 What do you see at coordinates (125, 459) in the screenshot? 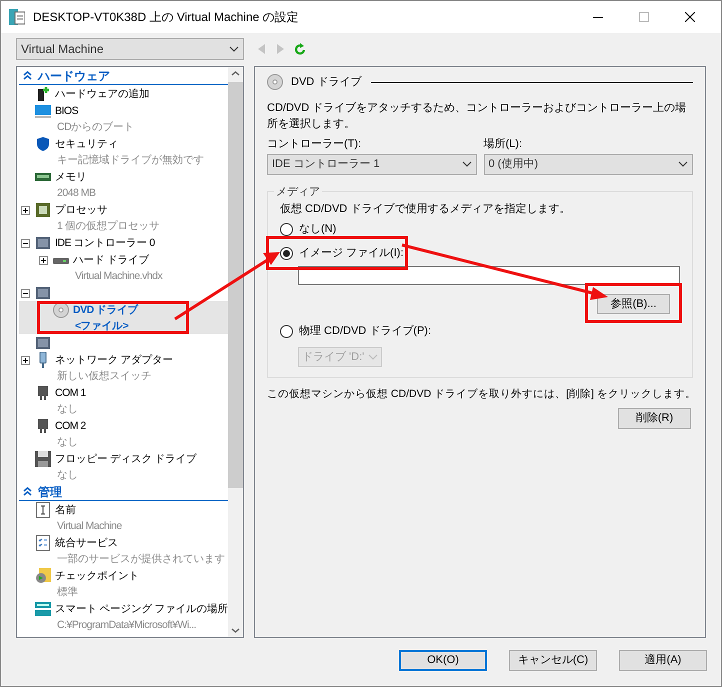
I see `tree-item-label: フロッピー ディスク ドライブ` at bounding box center [125, 459].